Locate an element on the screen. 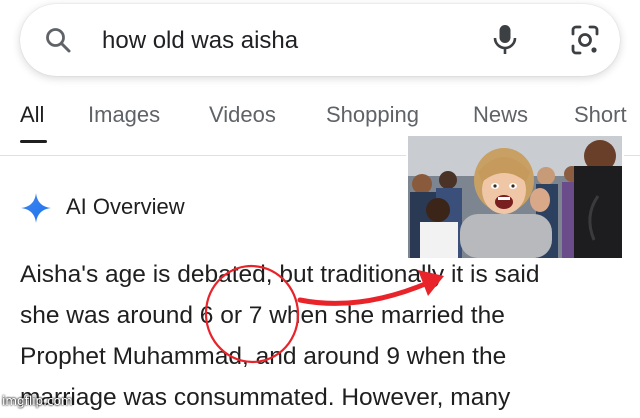 This screenshot has width=640, height=418. ai-overview-label: AI Overview is located at coordinates (125, 206).